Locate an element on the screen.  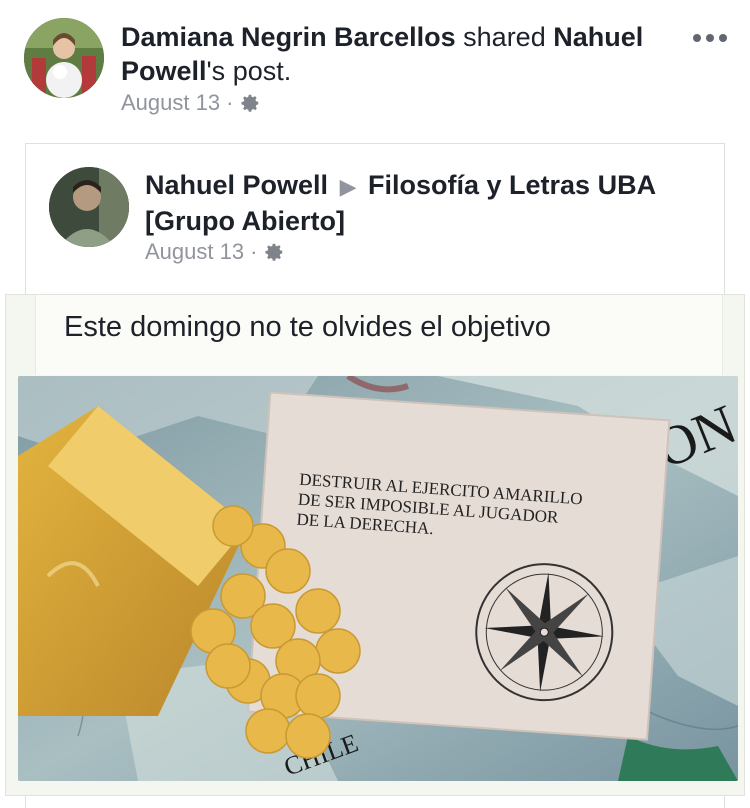
author-avatar is located at coordinates (89, 207).